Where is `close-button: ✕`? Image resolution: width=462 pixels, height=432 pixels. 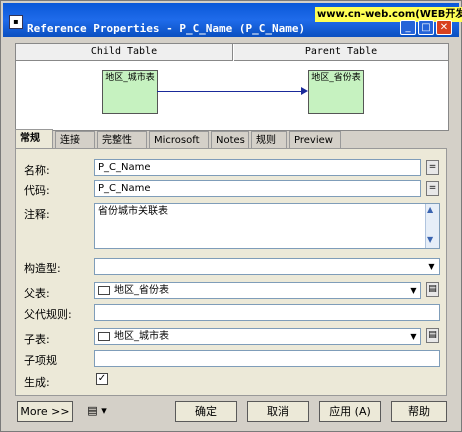
close-button: ✕ is located at coordinates (444, 27).